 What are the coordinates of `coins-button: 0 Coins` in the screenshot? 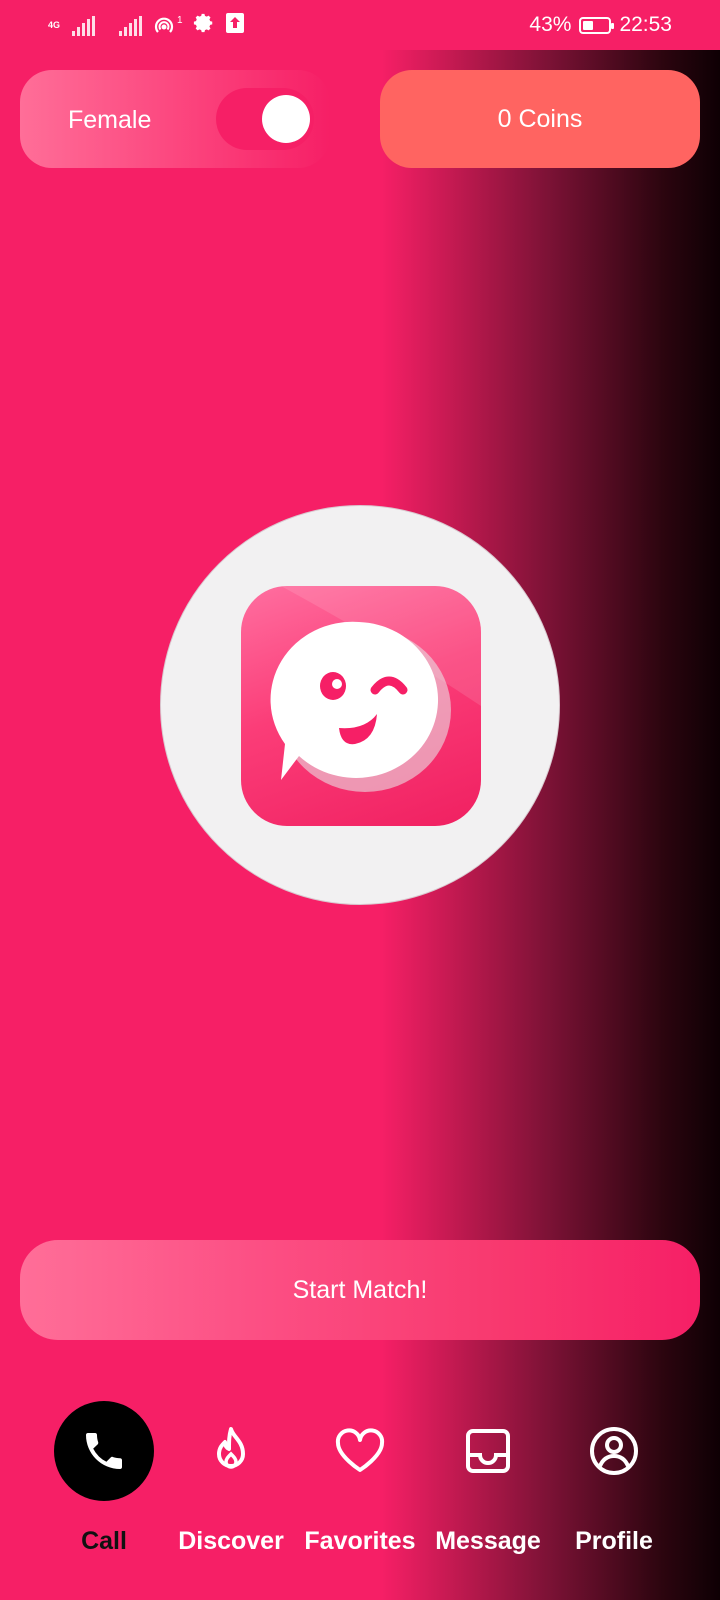 It's located at (540, 119).